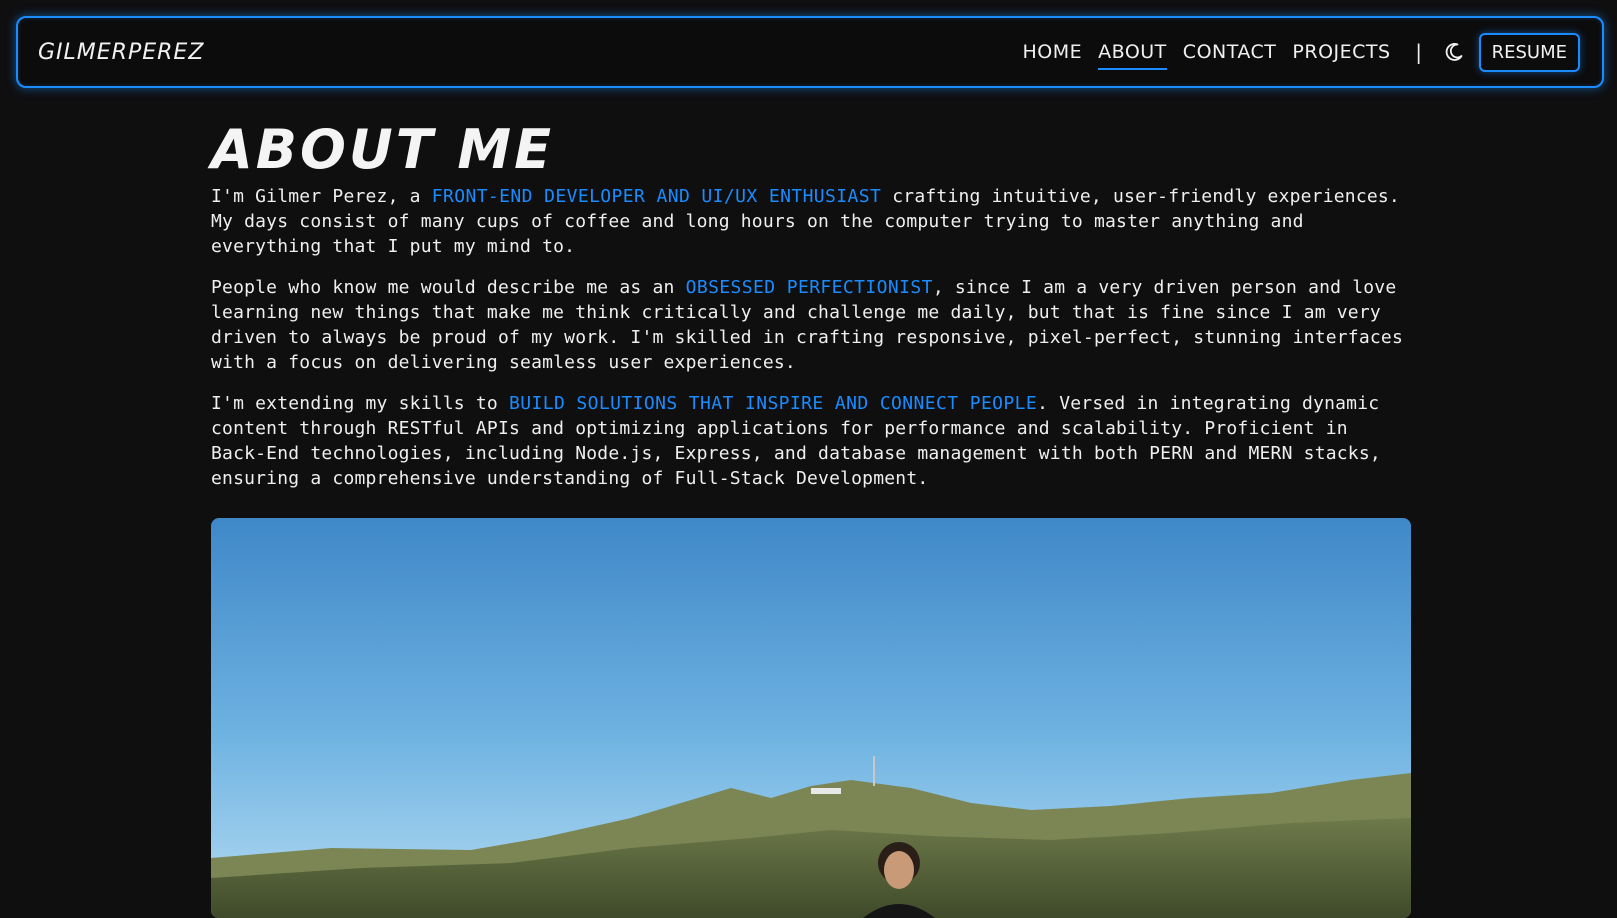  I want to click on nav-link-about: ABOUT, so click(1132, 52).